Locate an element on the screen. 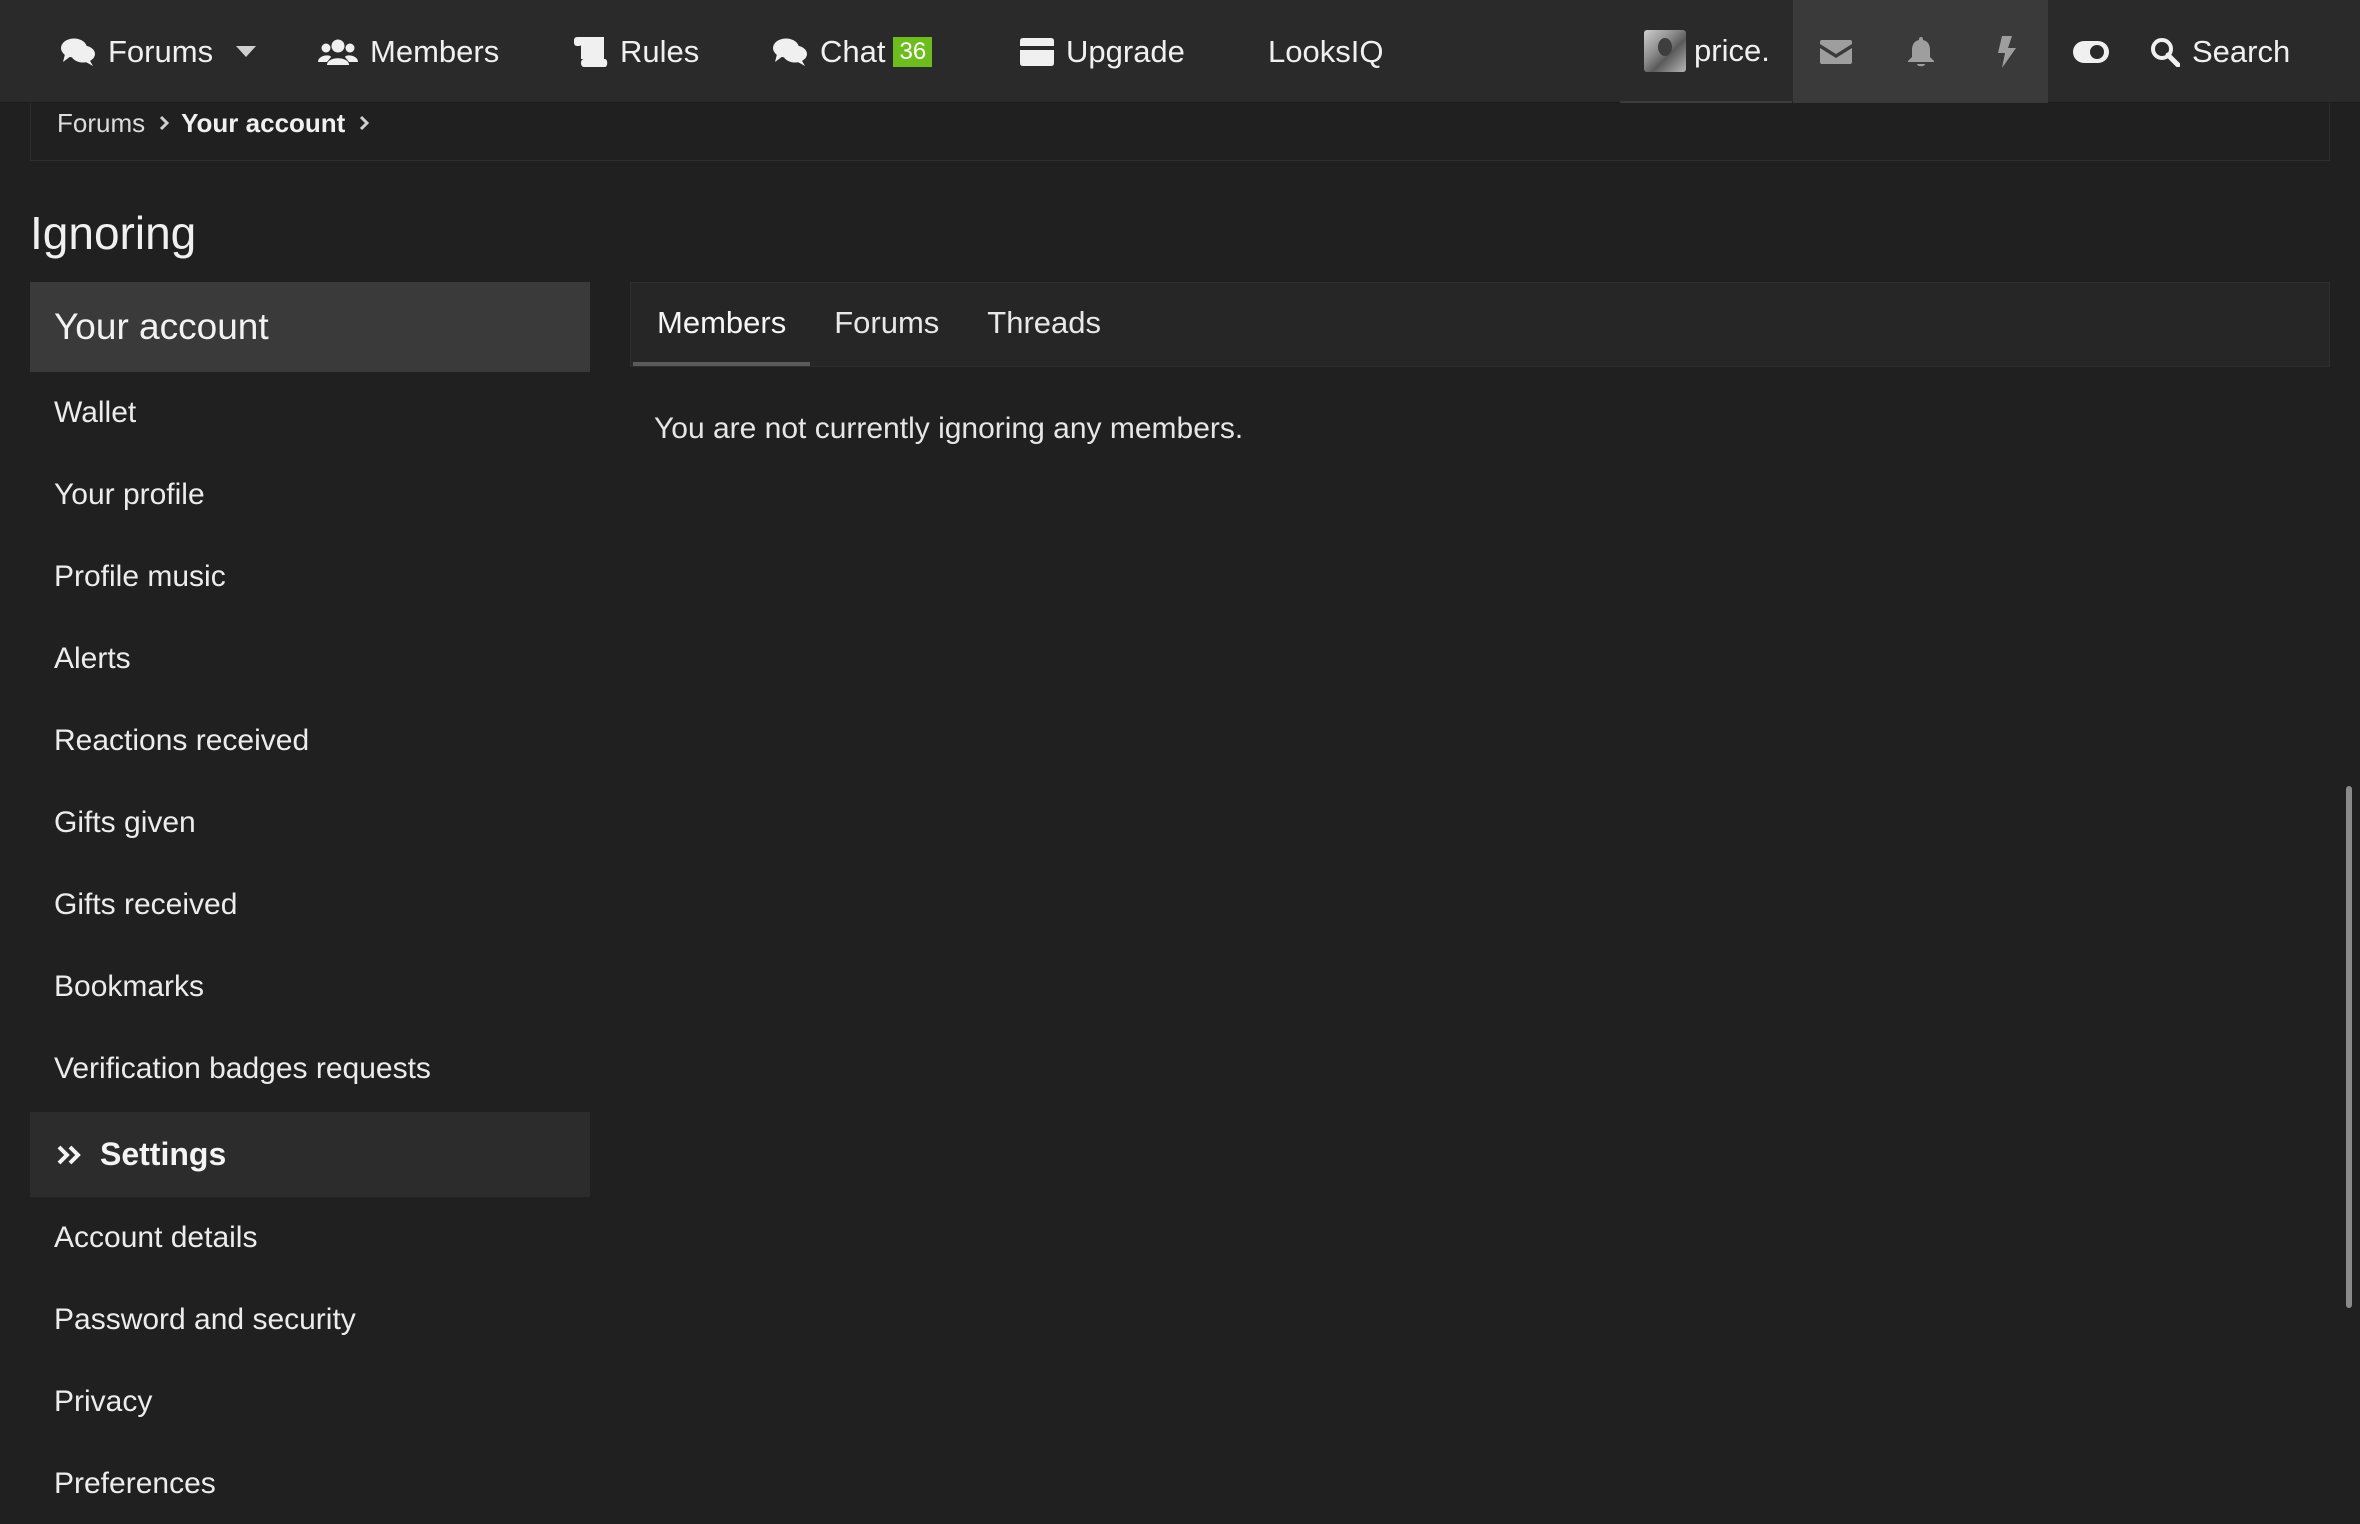  bell-icon is located at coordinates (1920, 51).